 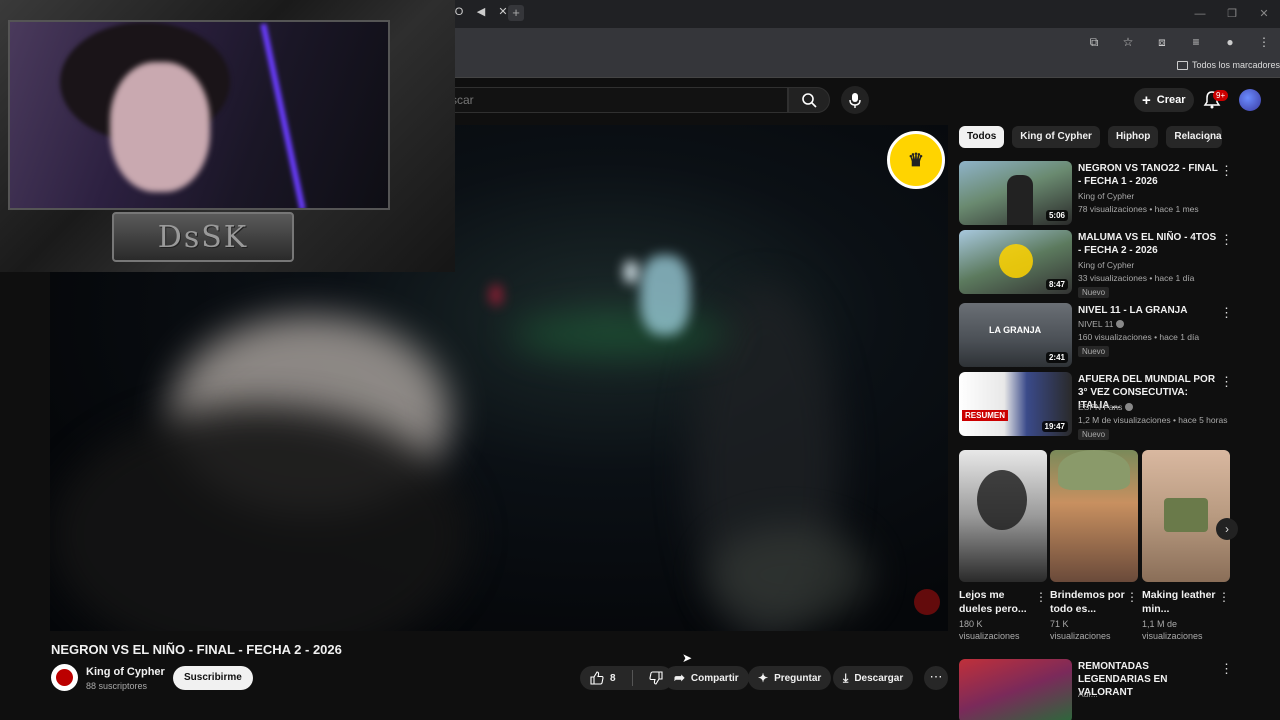 I want to click on channel-avatar, so click(x=64, y=677).